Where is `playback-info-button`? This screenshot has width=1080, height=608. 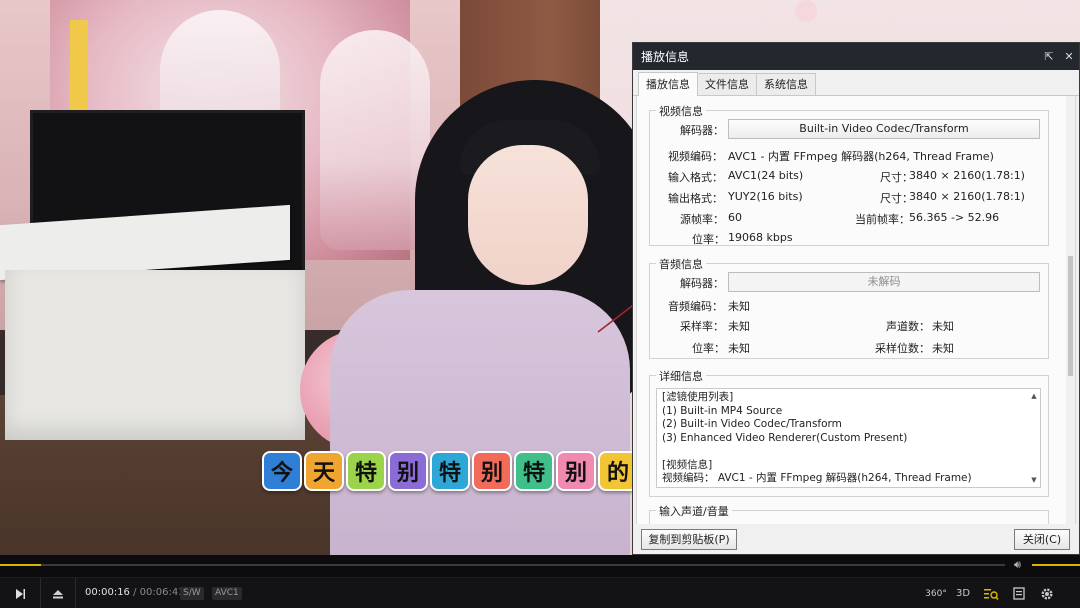
playback-info-button is located at coordinates (991, 593).